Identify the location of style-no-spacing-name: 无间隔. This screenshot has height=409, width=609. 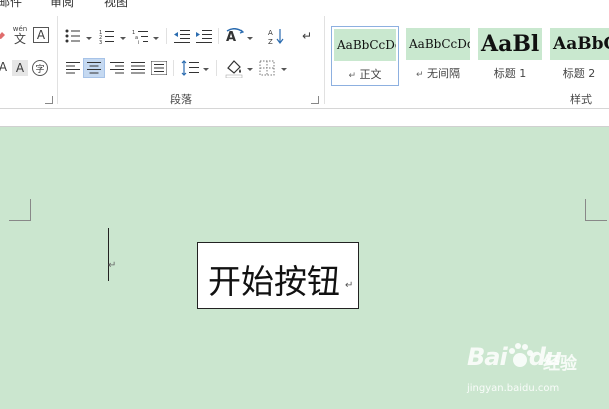
(444, 73).